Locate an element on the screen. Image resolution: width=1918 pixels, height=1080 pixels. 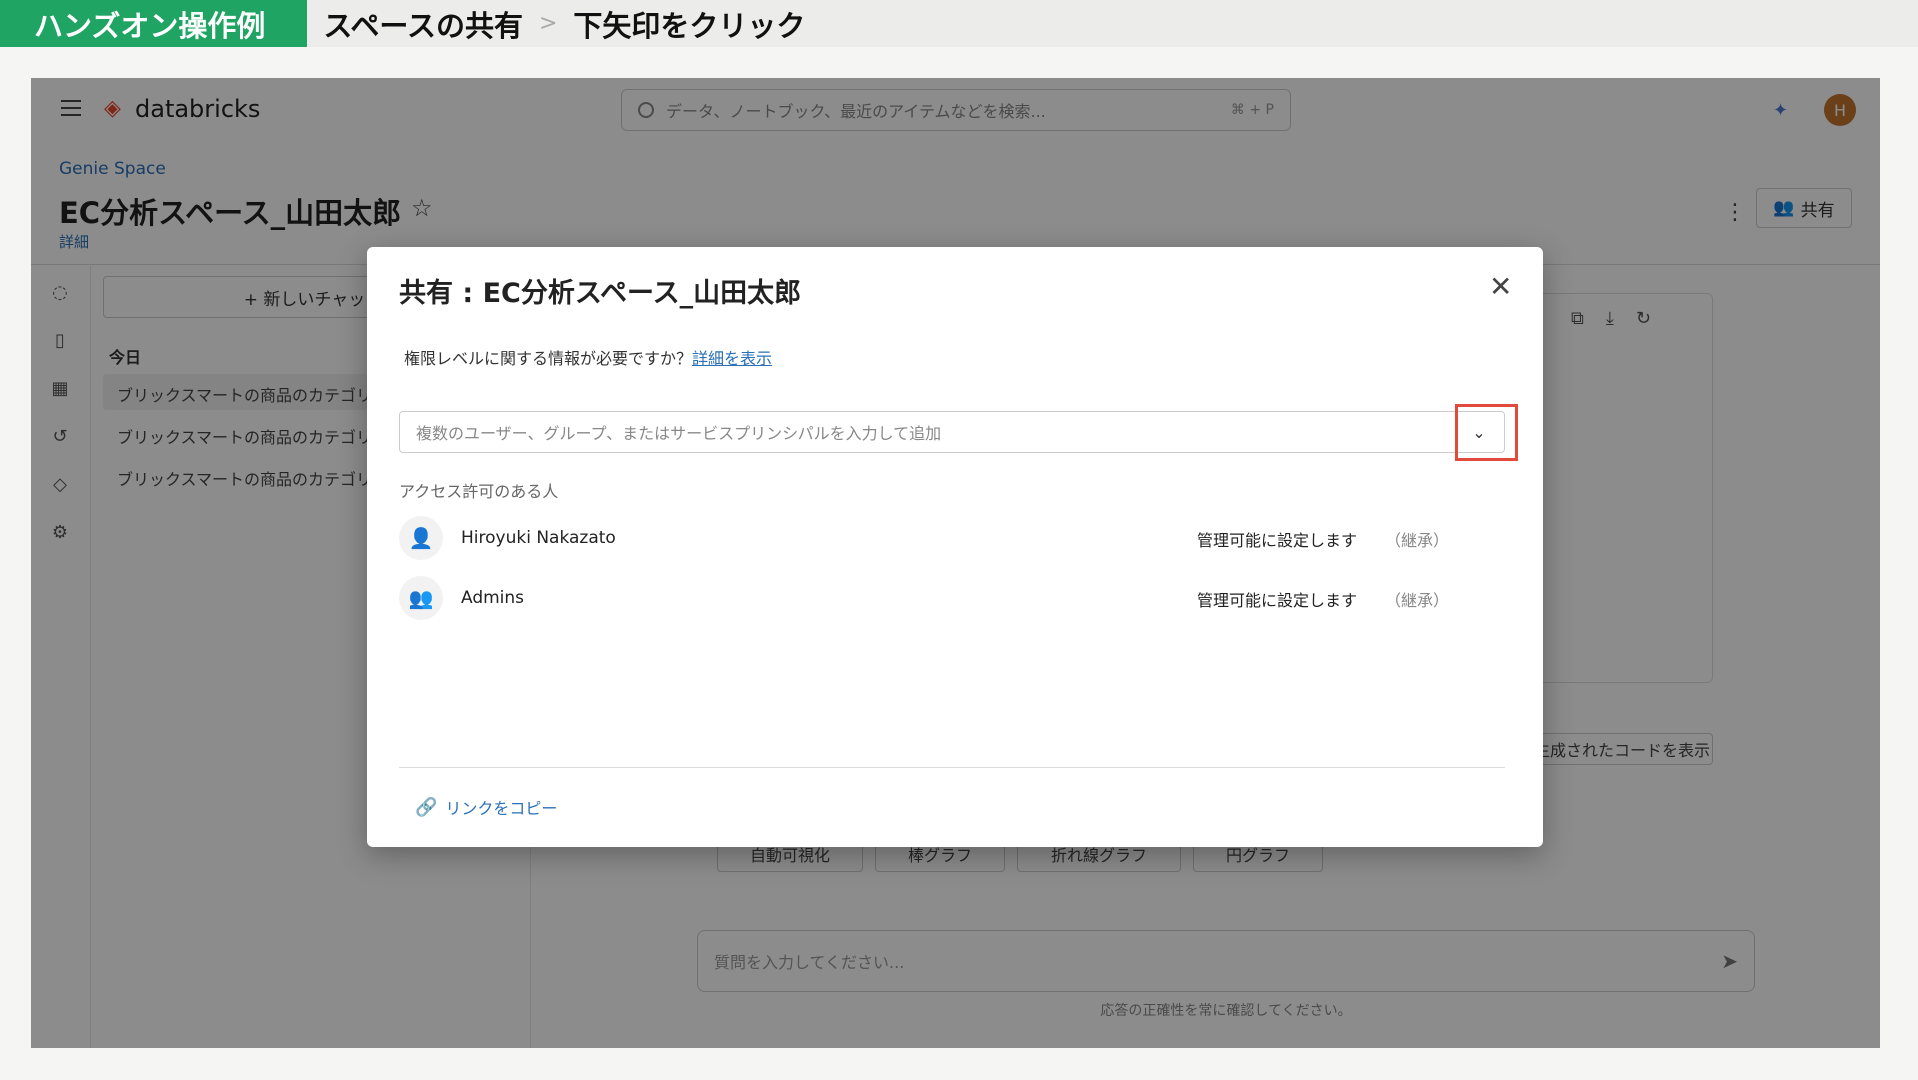
permission-row: 👥 Admins 管理可能に設定します （継承） is located at coordinates (952, 598).